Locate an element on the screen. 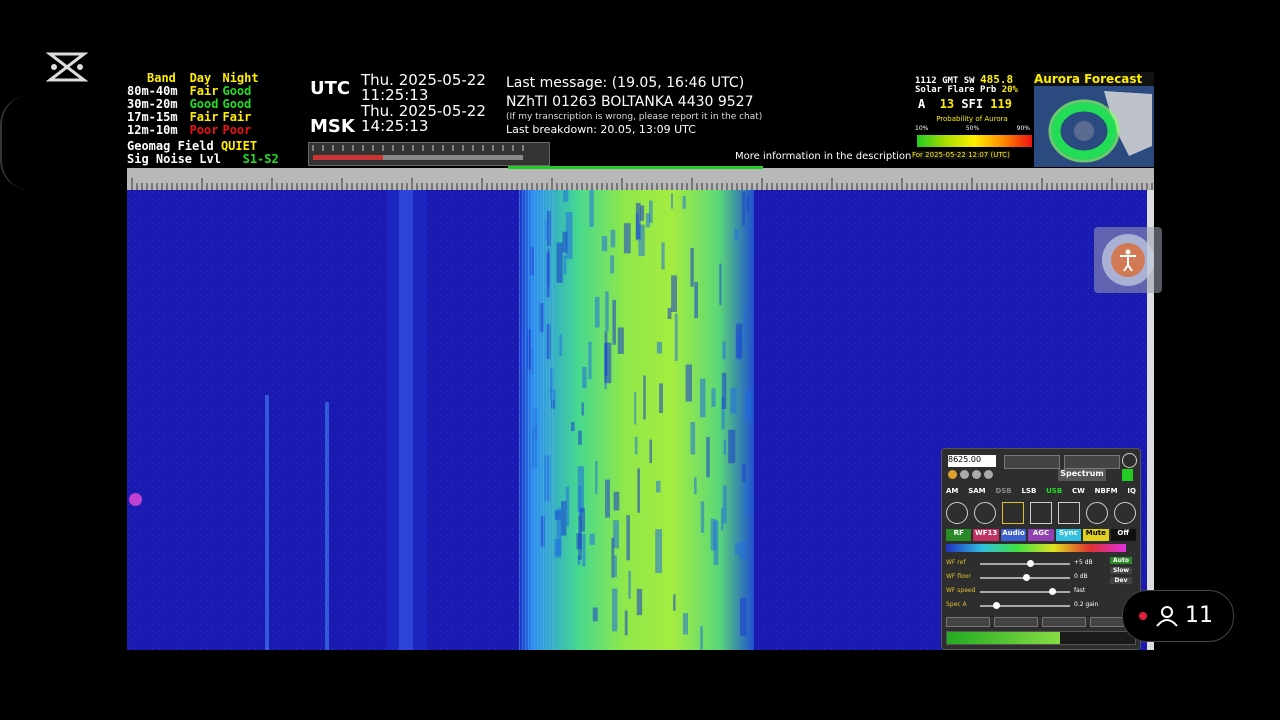 Image resolution: width=1280 pixels, height=720 pixels. swap-icon is located at coordinates (1069, 513).